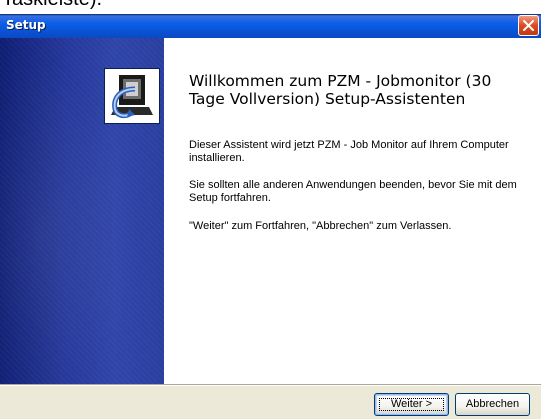  I want to click on cancel-button-label: Abbrechen, so click(492, 404).